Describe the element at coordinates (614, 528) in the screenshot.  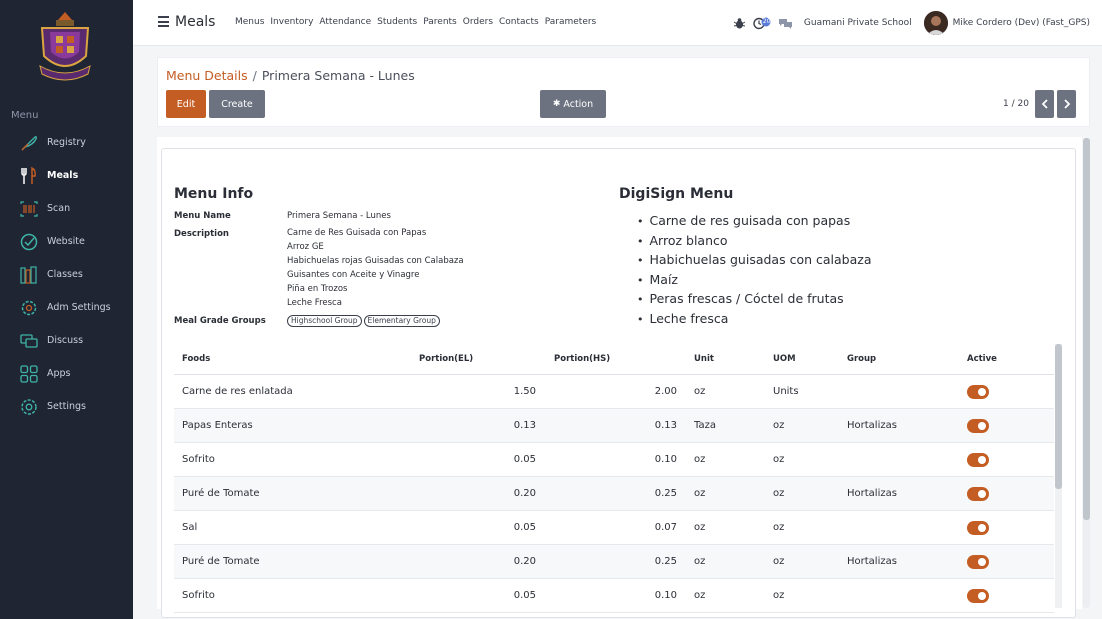
I see `table-row: Sal 0.05 0.07 oz oz` at that location.